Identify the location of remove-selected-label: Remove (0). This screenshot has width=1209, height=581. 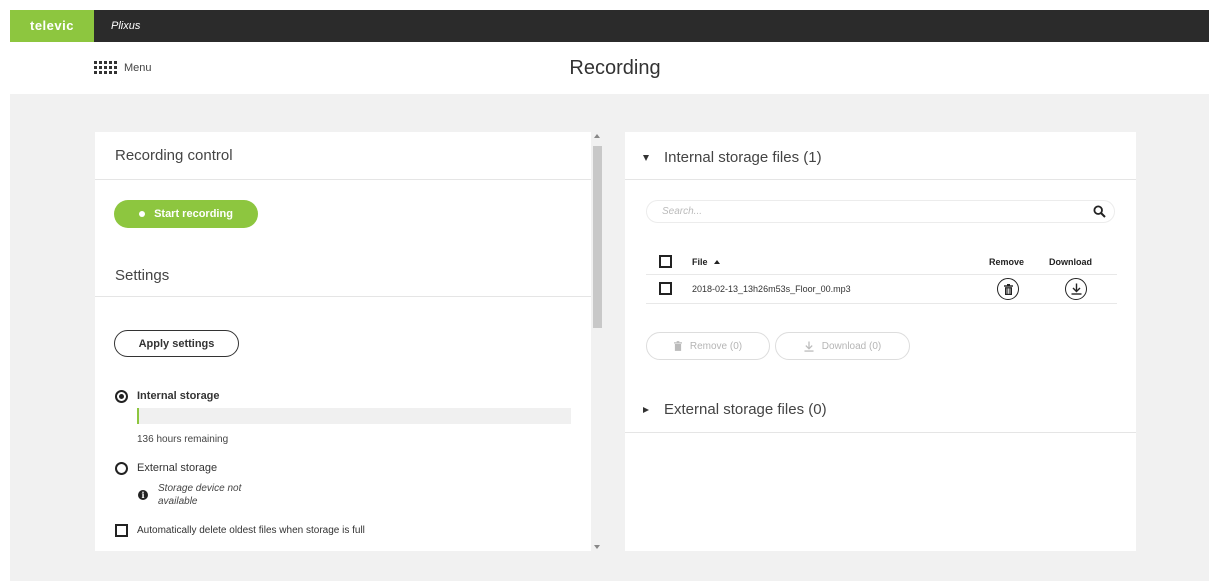
(716, 346).